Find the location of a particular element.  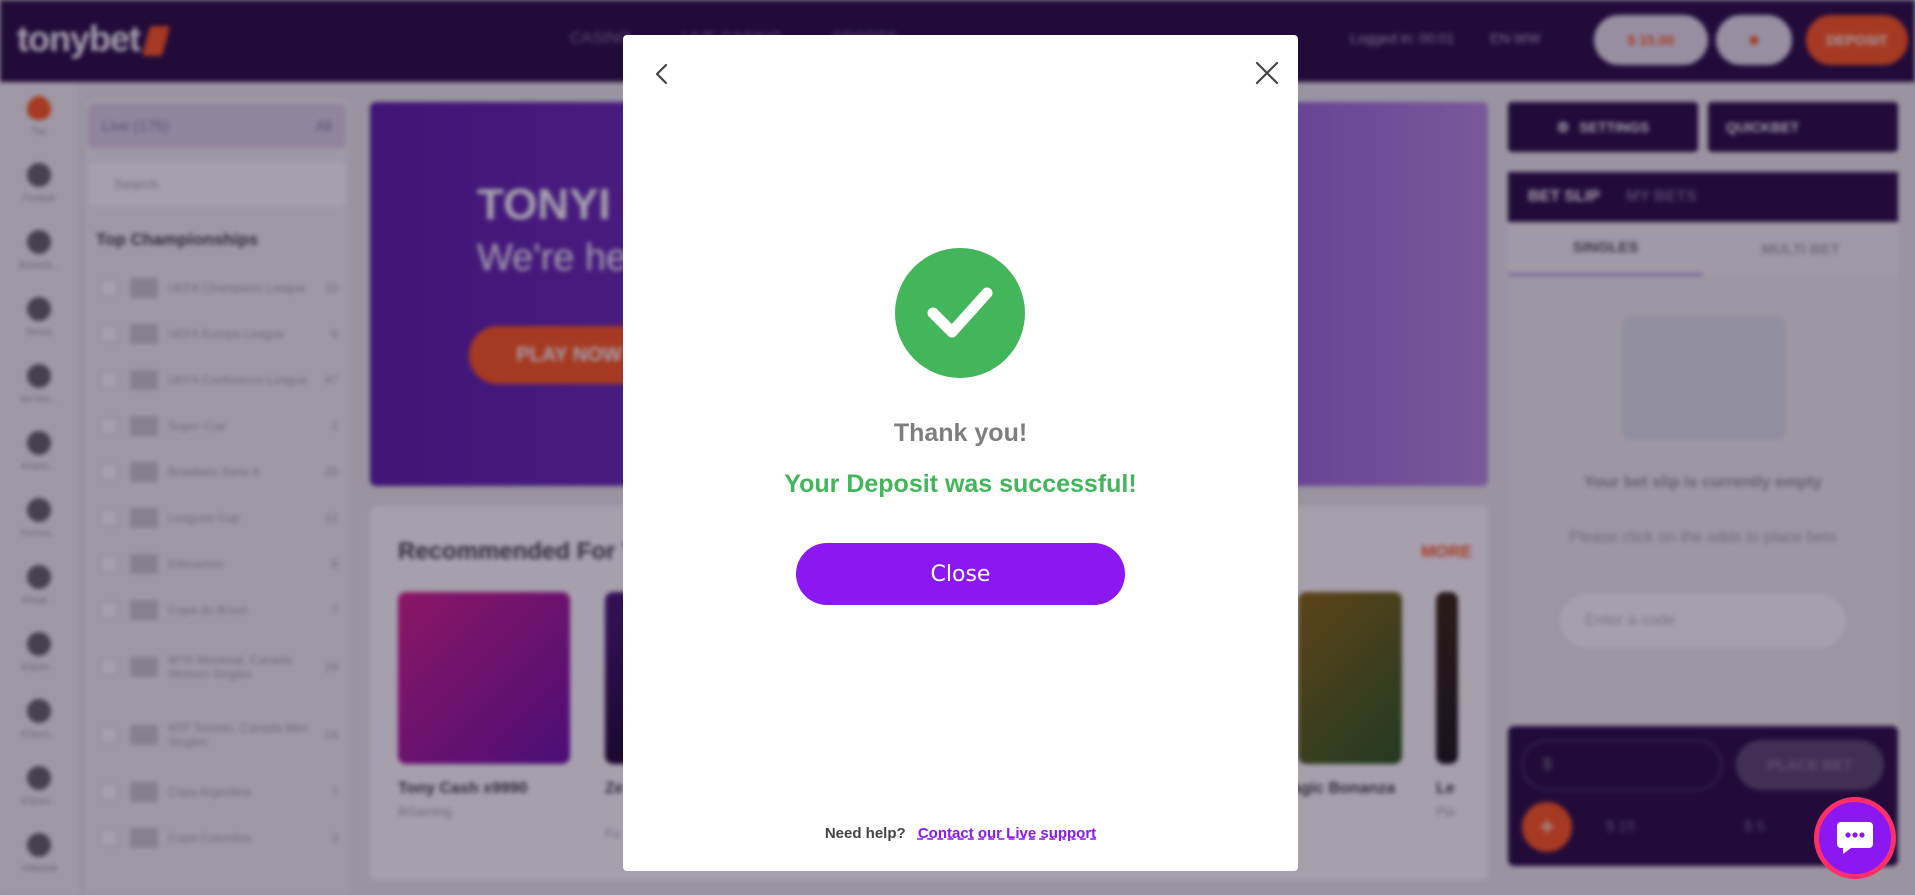

need-help-label: Need help? is located at coordinates (865, 833).